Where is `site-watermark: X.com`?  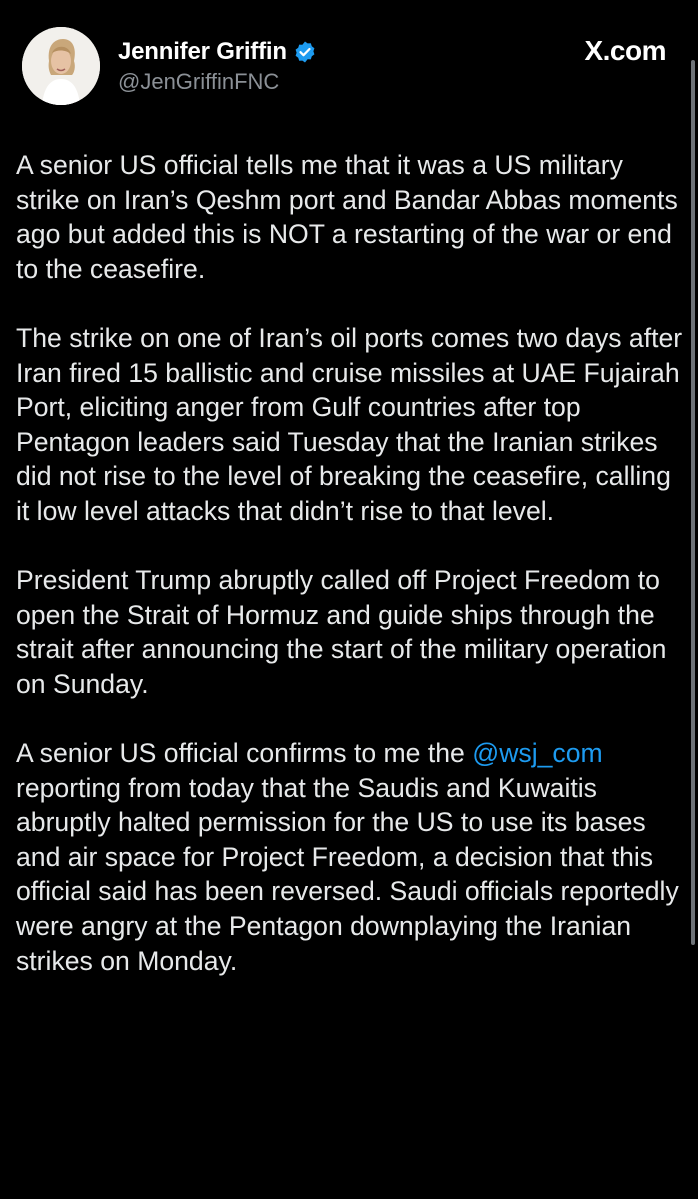 site-watermark: X.com is located at coordinates (625, 50).